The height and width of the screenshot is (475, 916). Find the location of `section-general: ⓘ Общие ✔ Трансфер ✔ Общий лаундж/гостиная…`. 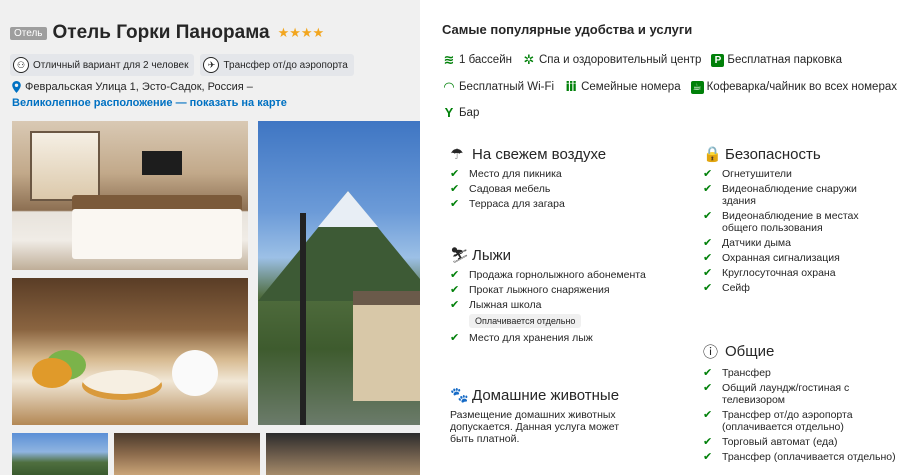

section-general: ⓘ Общие ✔ Трансфер ✔ Общий лаундж/гостиная… is located at coordinates (808, 403).